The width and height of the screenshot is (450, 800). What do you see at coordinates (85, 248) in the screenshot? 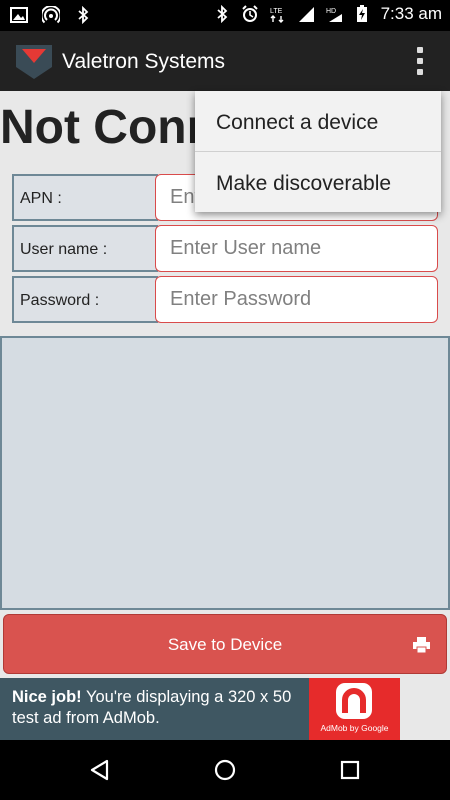
I see `username-label: User name :` at bounding box center [85, 248].